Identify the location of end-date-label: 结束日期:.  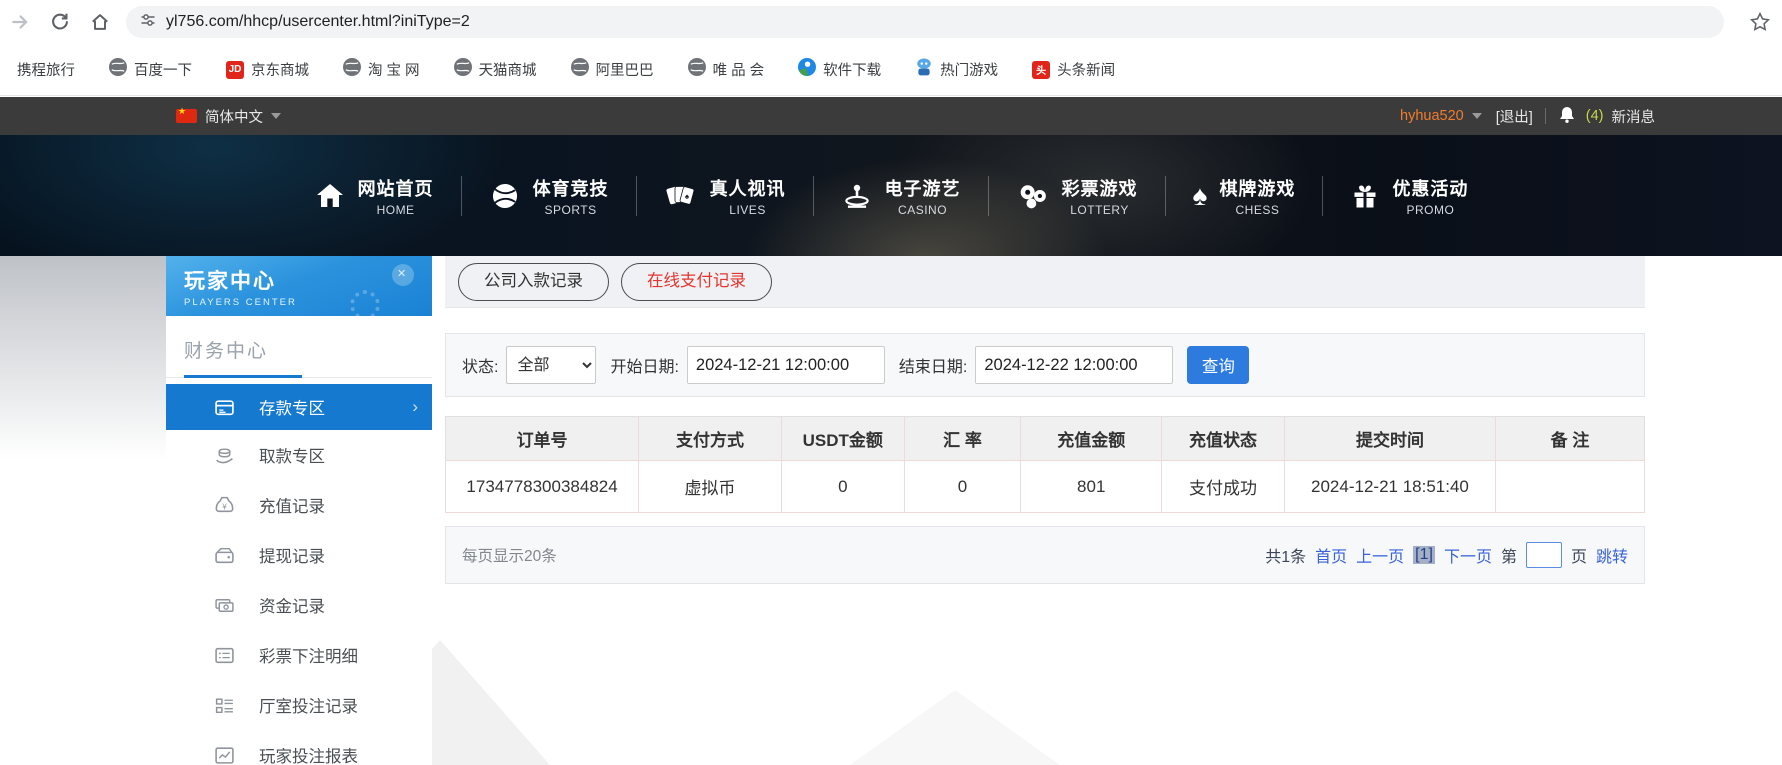
(933, 367).